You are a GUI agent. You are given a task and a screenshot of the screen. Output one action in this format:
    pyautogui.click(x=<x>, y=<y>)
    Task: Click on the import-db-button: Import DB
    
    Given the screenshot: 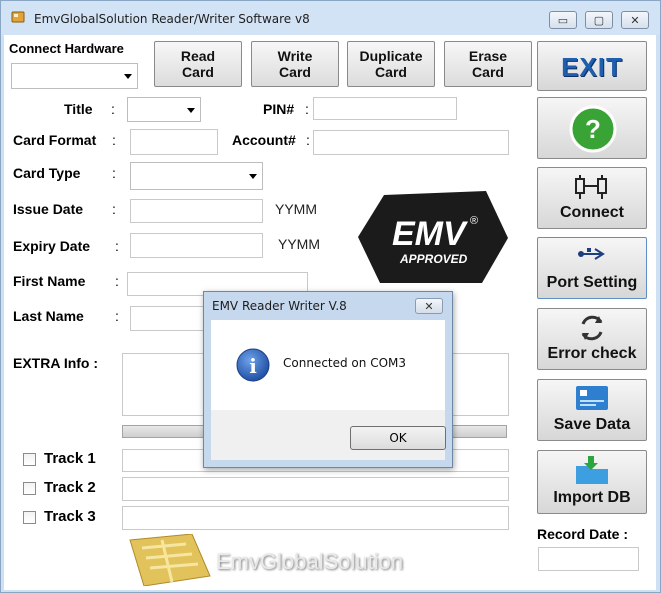 What is the action you would take?
    pyautogui.click(x=592, y=482)
    